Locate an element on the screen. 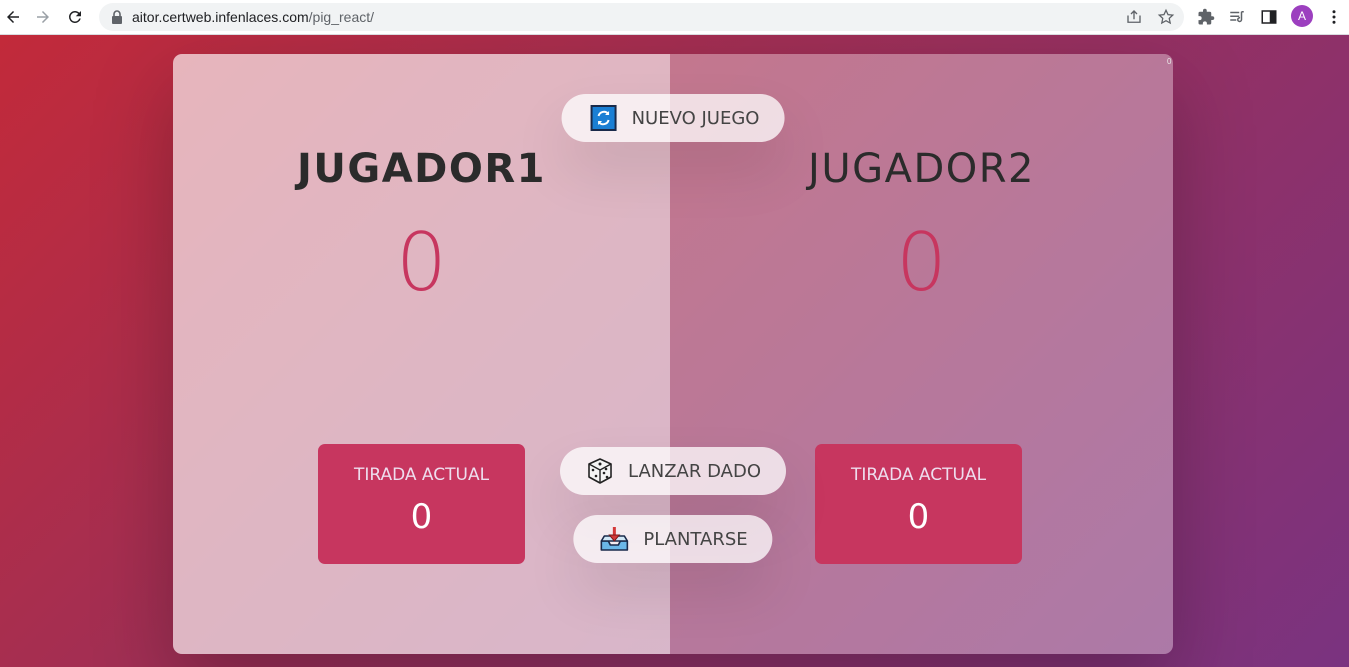 This screenshot has height=667, width=1349. player-1-name: JUGADOR1 is located at coordinates (421, 169).